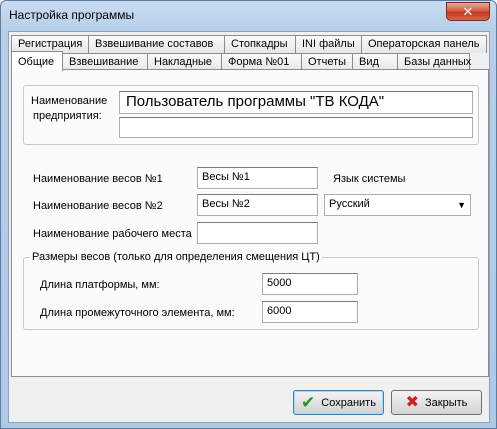 This screenshot has width=497, height=429. What do you see at coordinates (461, 205) in the screenshot?
I see `chevron-down-icon: ▼` at bounding box center [461, 205].